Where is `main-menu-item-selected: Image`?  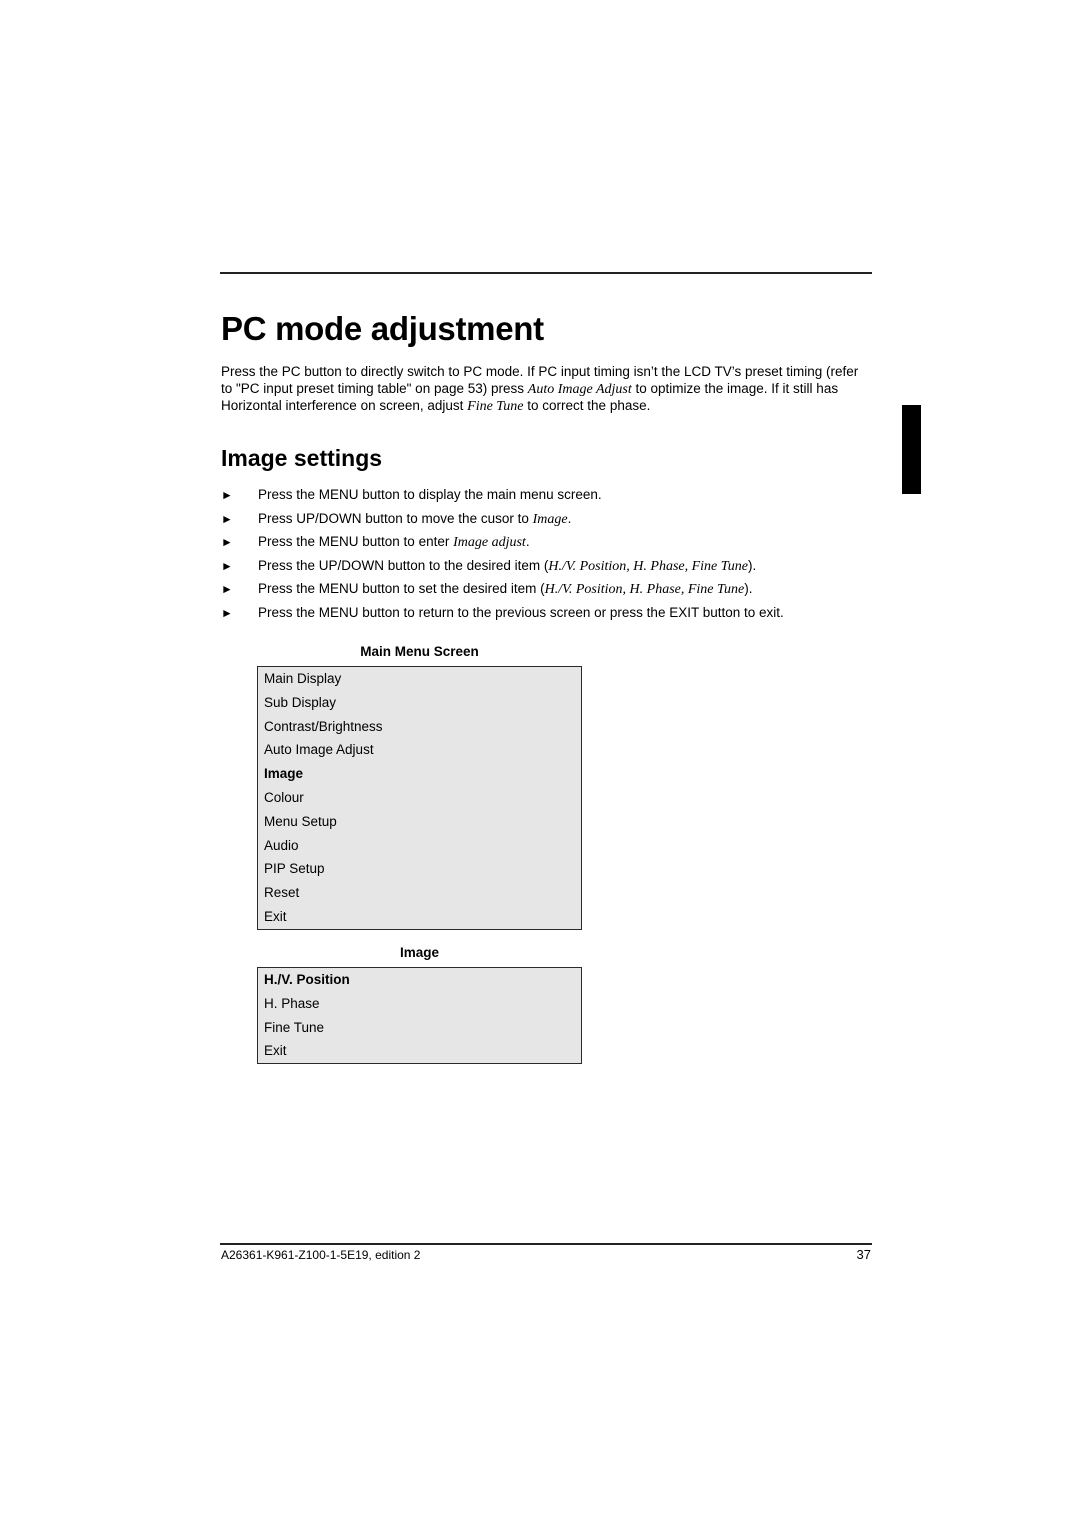
main-menu-item-selected: Image is located at coordinates (284, 774).